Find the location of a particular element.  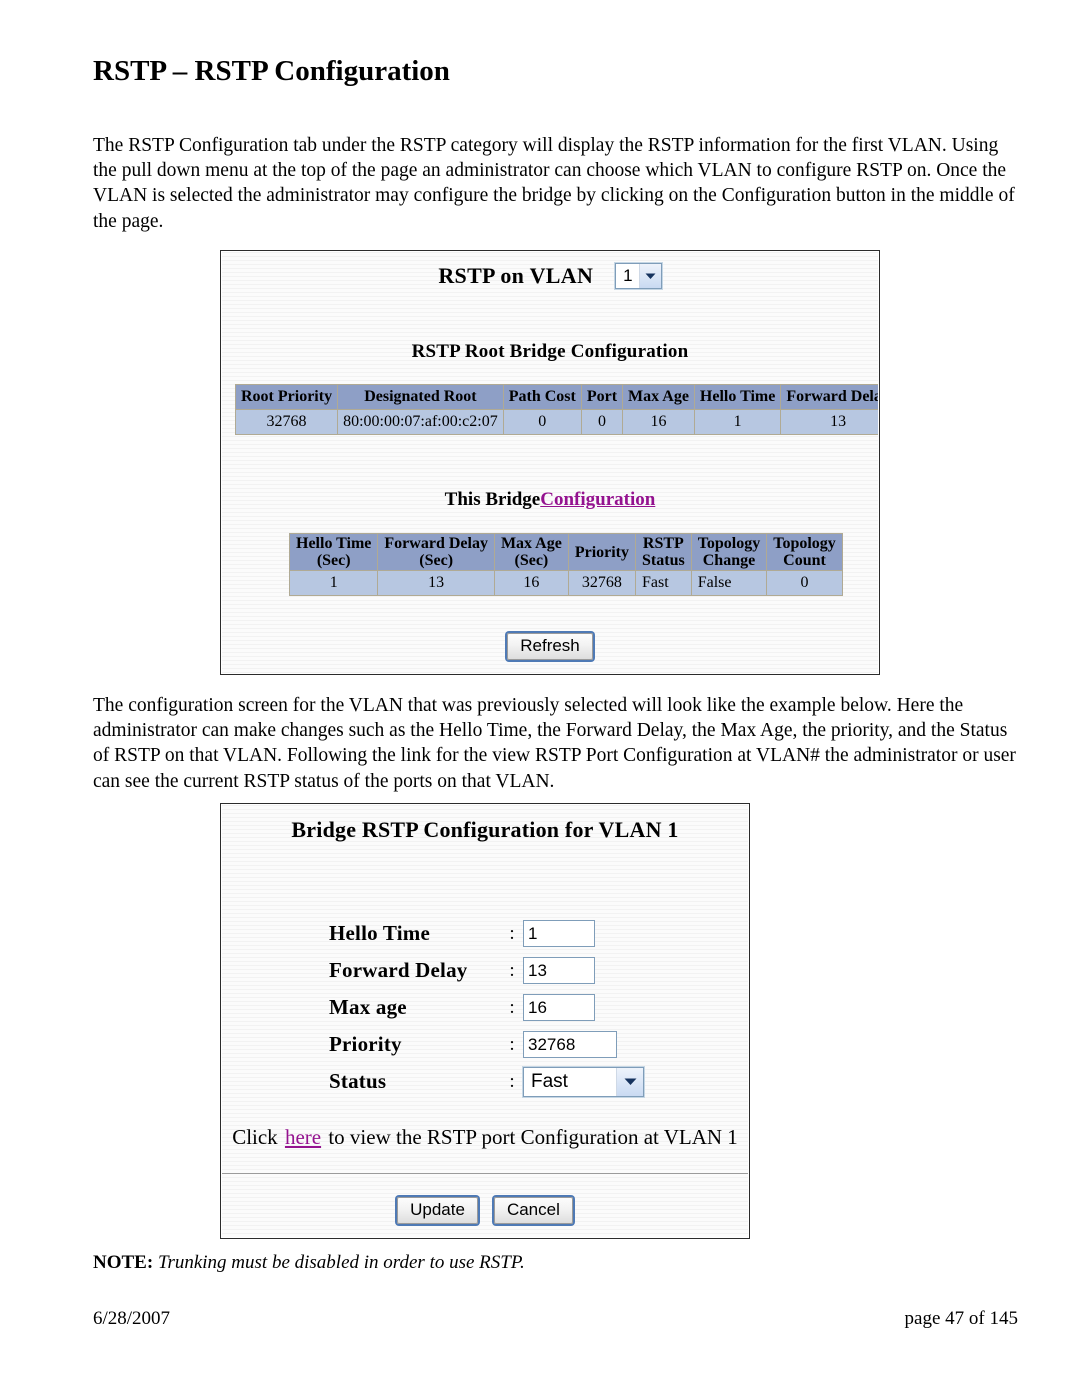

col-path-cost: Path Cost is located at coordinates (542, 397).